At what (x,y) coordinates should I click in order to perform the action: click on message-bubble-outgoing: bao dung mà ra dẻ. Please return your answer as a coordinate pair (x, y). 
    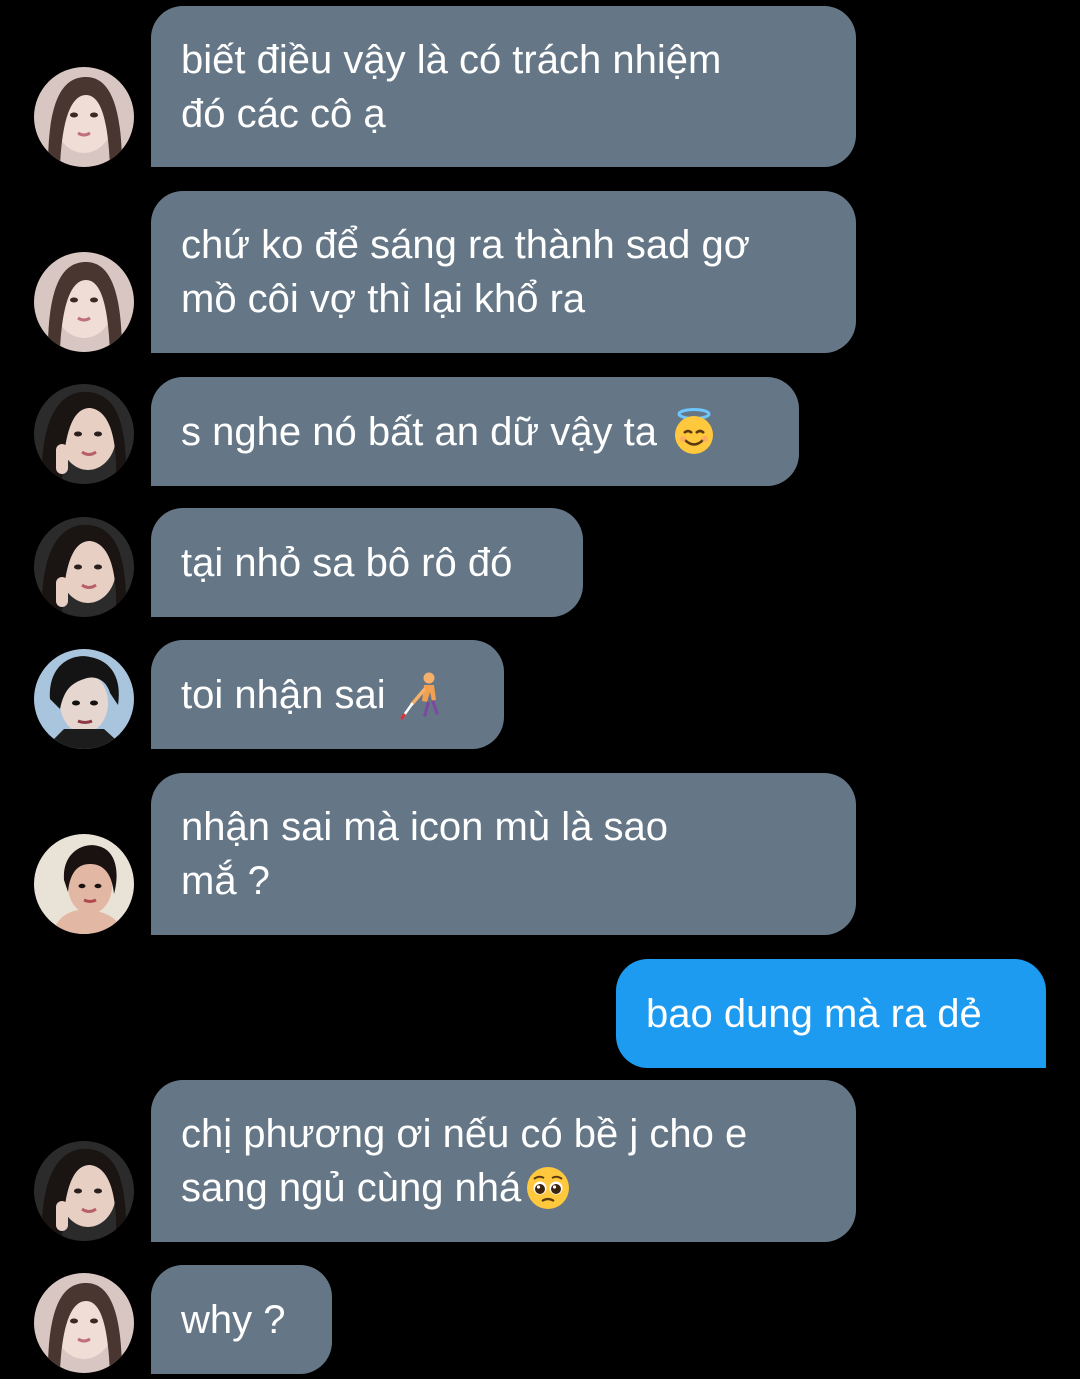
    Looking at the image, I should click on (831, 1013).